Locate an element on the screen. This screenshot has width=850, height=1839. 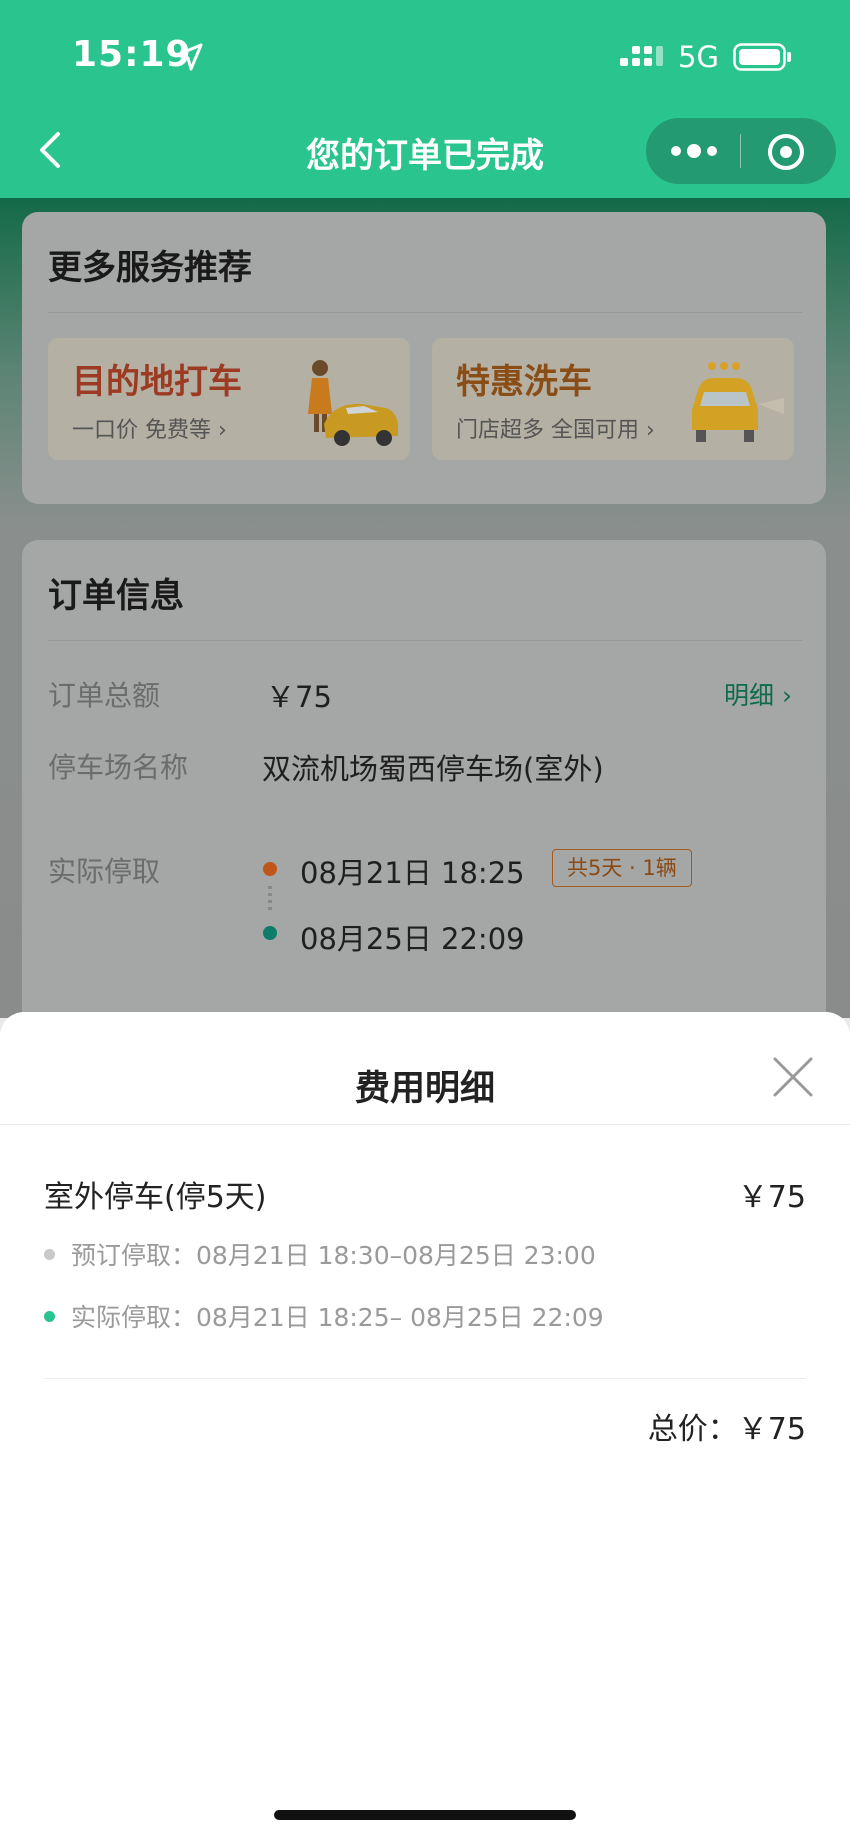
timeline-connector is located at coordinates (270, 898).